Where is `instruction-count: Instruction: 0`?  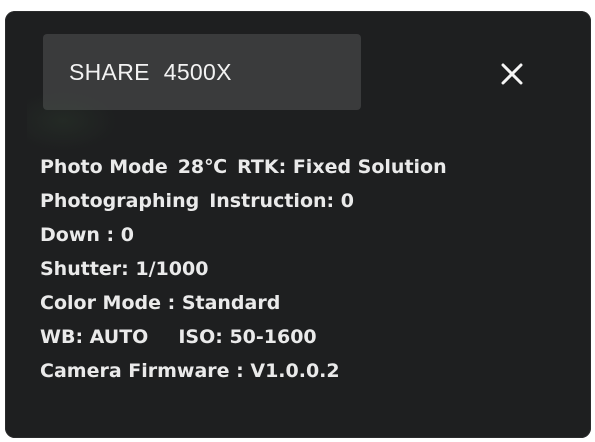 instruction-count: Instruction: 0 is located at coordinates (281, 201).